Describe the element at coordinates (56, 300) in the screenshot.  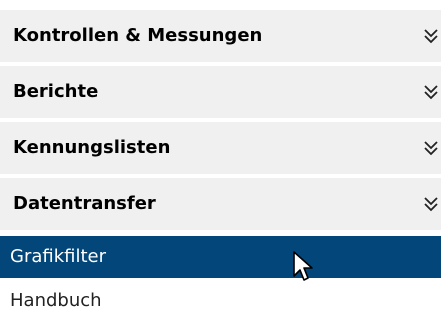
I see `menu-item-label: Handbuch` at that location.